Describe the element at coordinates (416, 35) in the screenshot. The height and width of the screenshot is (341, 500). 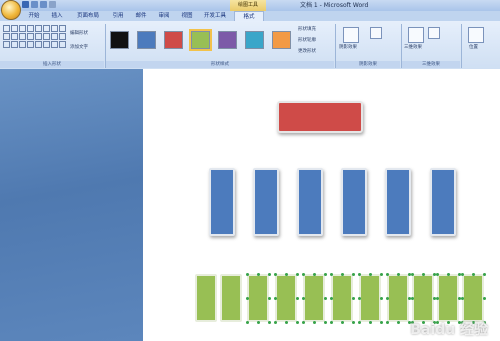
I see `3d-effects-icon` at that location.